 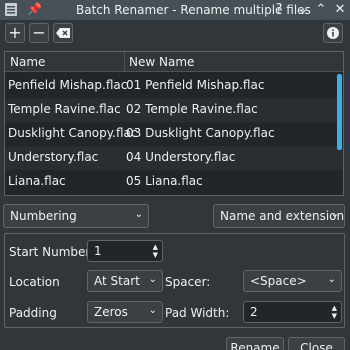 What do you see at coordinates (279, 10) in the screenshot?
I see `question-icon: ?` at bounding box center [279, 10].